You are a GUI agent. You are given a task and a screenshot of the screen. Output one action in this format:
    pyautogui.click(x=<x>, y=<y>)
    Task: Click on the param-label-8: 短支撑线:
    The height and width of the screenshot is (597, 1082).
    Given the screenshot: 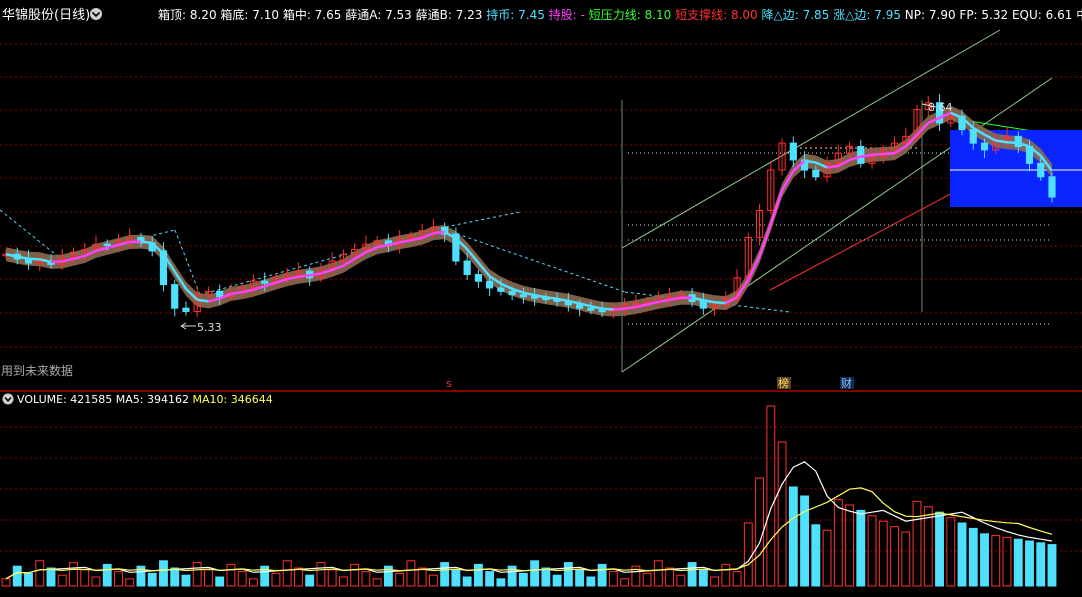 What is the action you would take?
    pyautogui.click(x=703, y=14)
    